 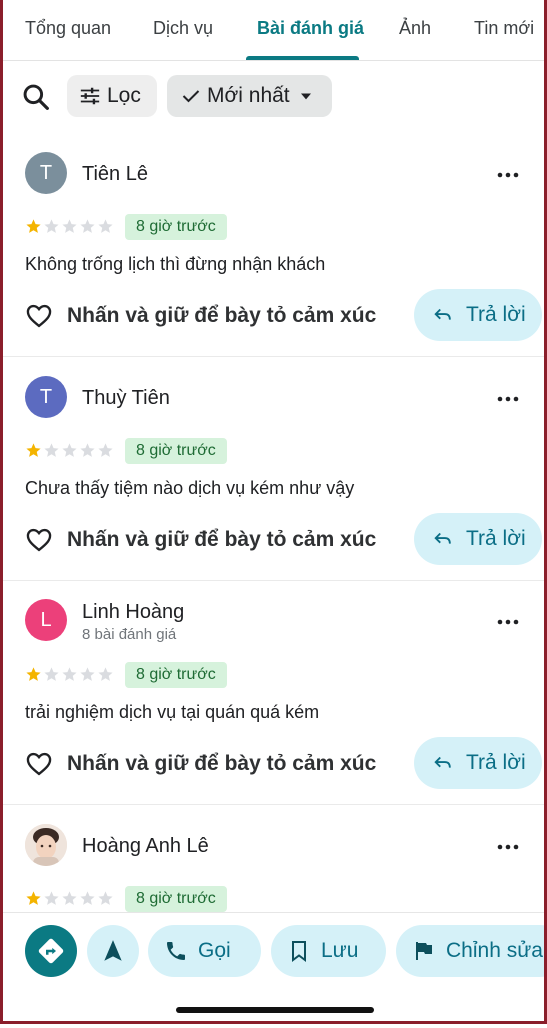 I want to click on avatar-initial: L, so click(x=46, y=619).